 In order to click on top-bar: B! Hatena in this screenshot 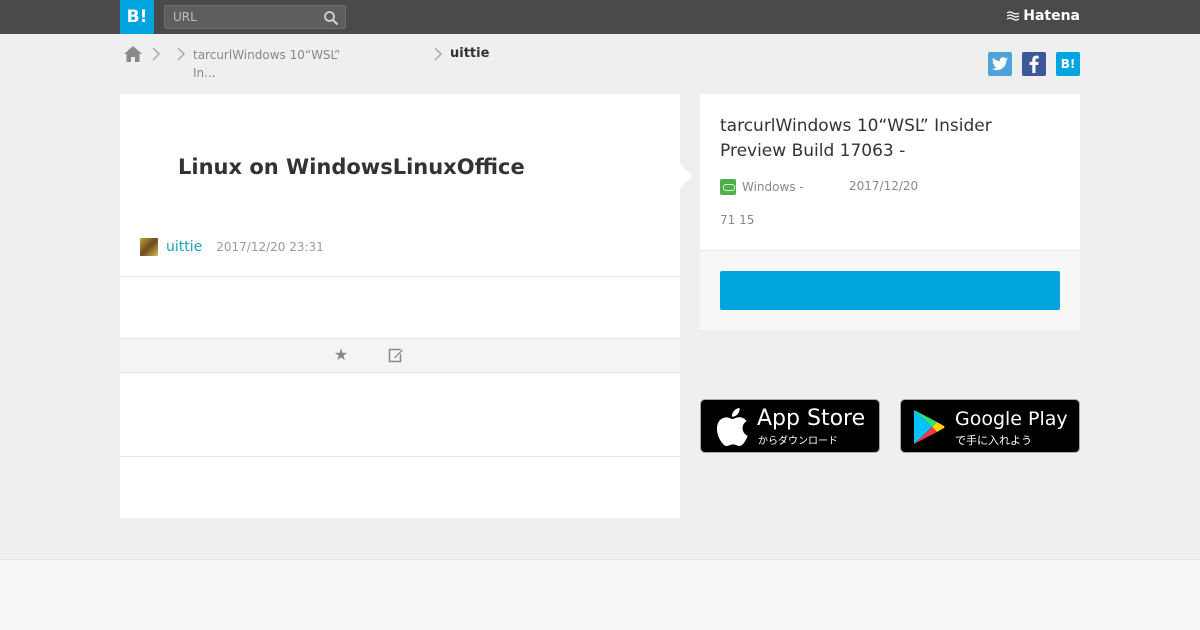, I will do `click(600, 17)`.